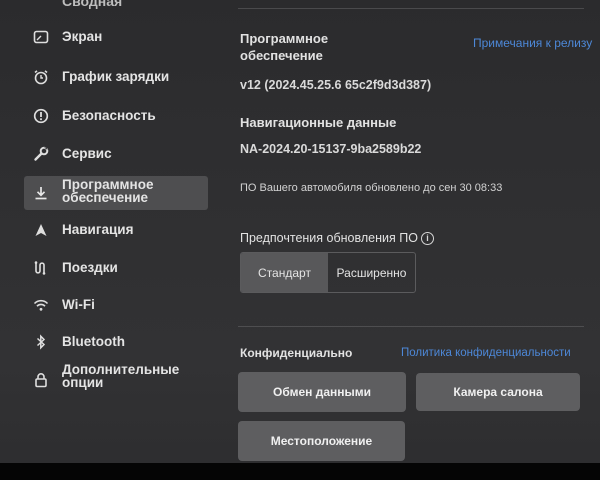 The image size is (600, 480). What do you see at coordinates (109, 115) in the screenshot?
I see `sidebar-item-label: Безопасность` at bounding box center [109, 115].